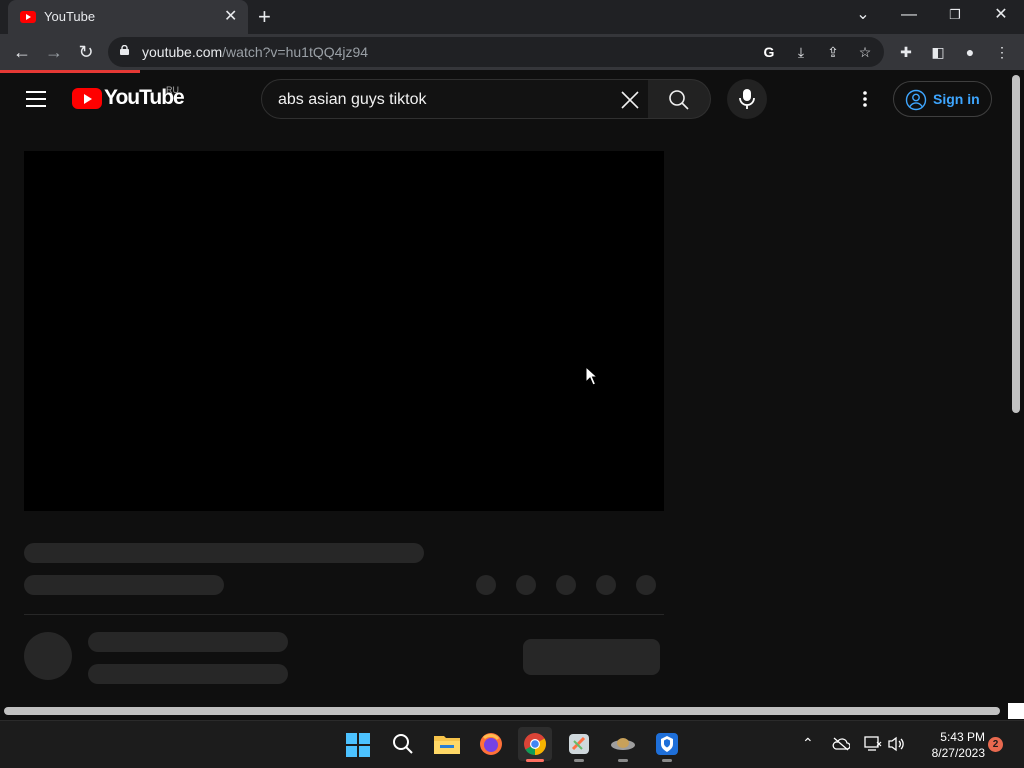  Describe the element at coordinates (958, 753) in the screenshot. I see `clock-date: 8/27/2023` at that location.